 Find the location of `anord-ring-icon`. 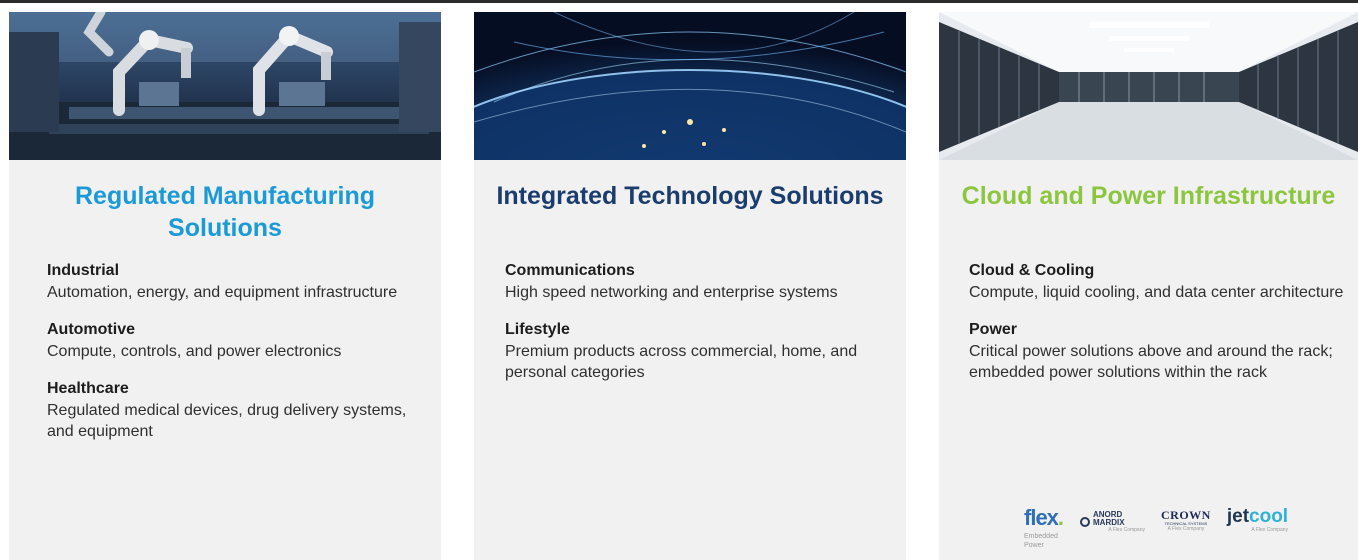

anord-ring-icon is located at coordinates (1085, 522).